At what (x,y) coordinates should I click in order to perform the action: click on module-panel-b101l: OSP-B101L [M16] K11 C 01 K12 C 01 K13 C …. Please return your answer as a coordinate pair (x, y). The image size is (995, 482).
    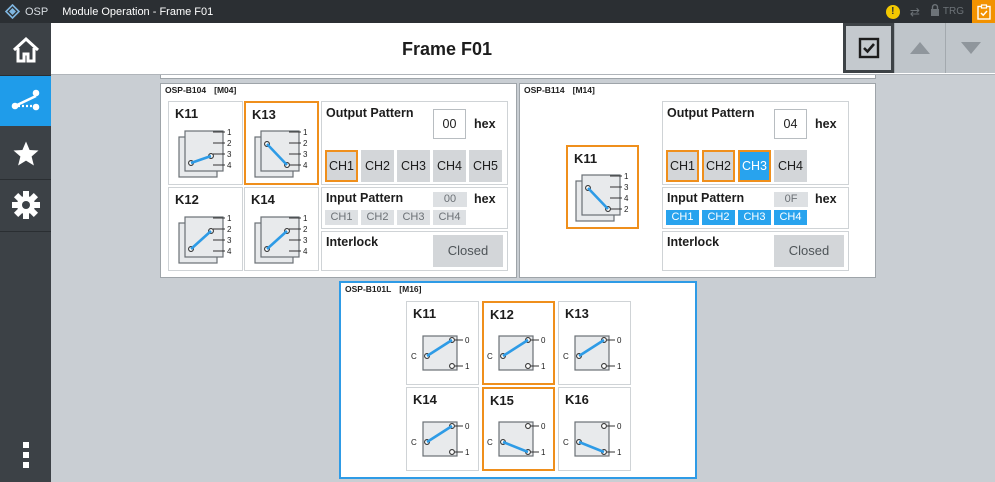
    Looking at the image, I should click on (518, 380).